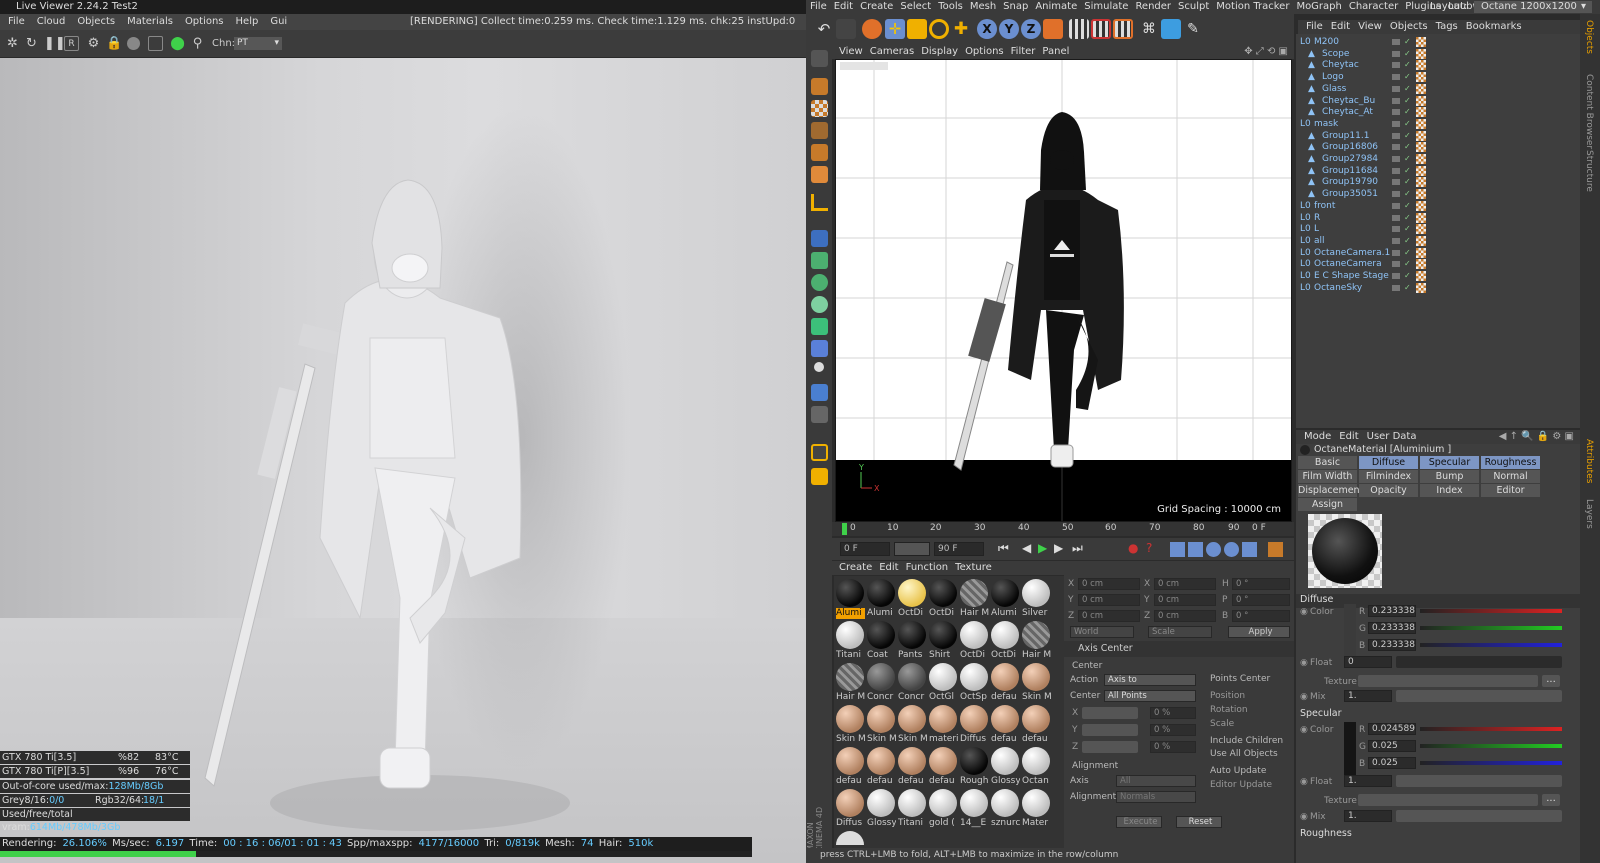  Describe the element at coordinates (912, 549) in the screenshot. I see `frame-range-slider` at that location.